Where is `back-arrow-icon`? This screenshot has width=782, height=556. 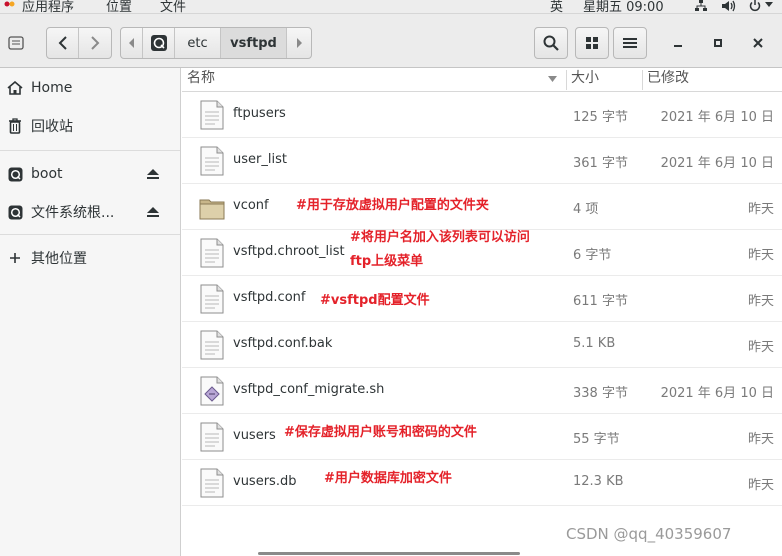
back-arrow-icon is located at coordinates (62, 43).